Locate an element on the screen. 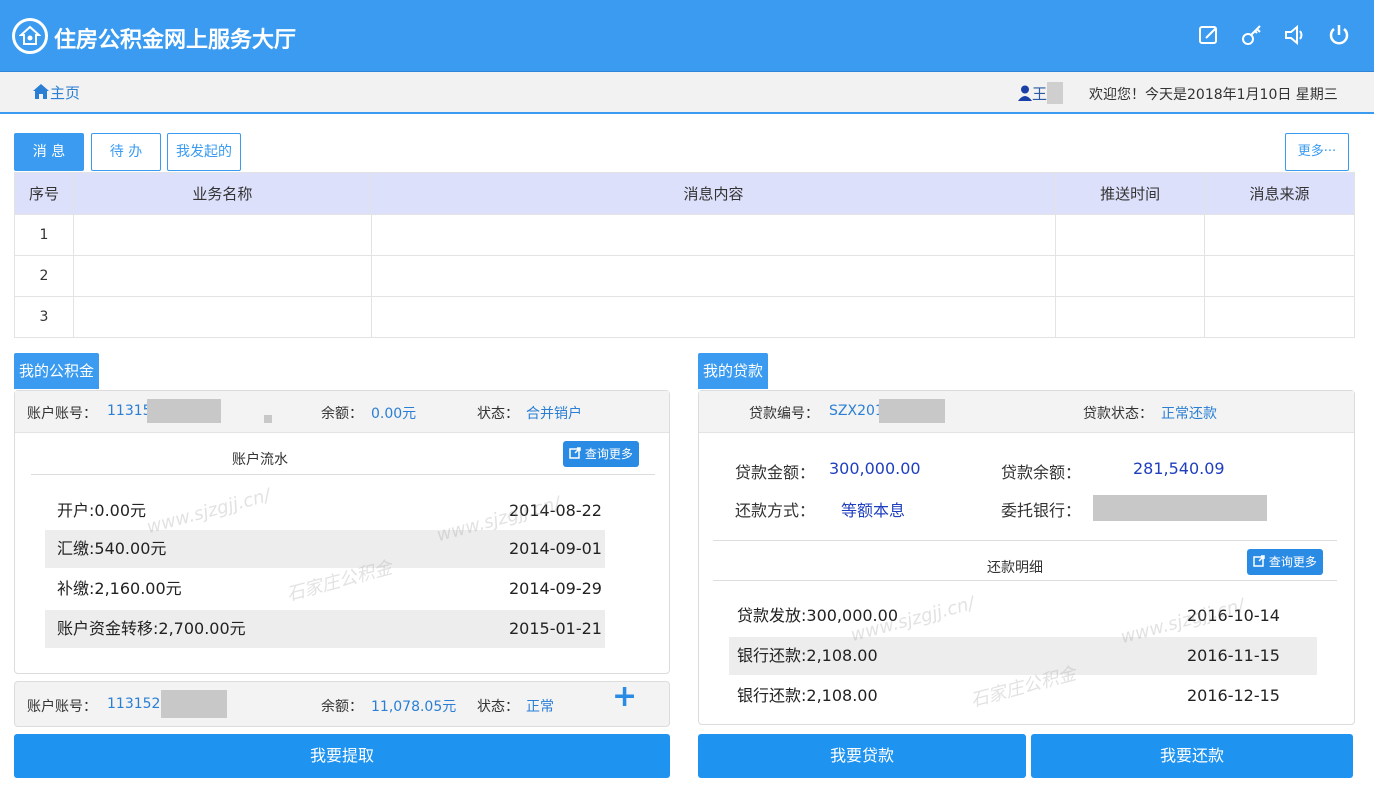  tab-todo: 待 办 is located at coordinates (126, 152).